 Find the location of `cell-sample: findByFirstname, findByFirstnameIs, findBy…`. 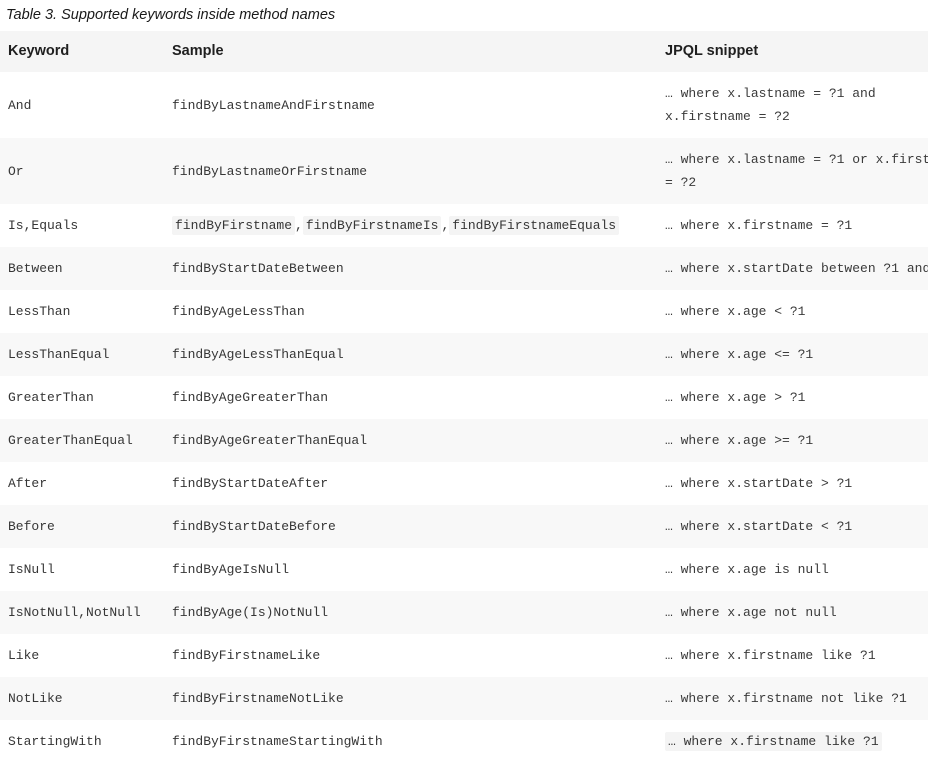

cell-sample: findByFirstname, findByFirstnameIs, findBy… is located at coordinates (410, 225).